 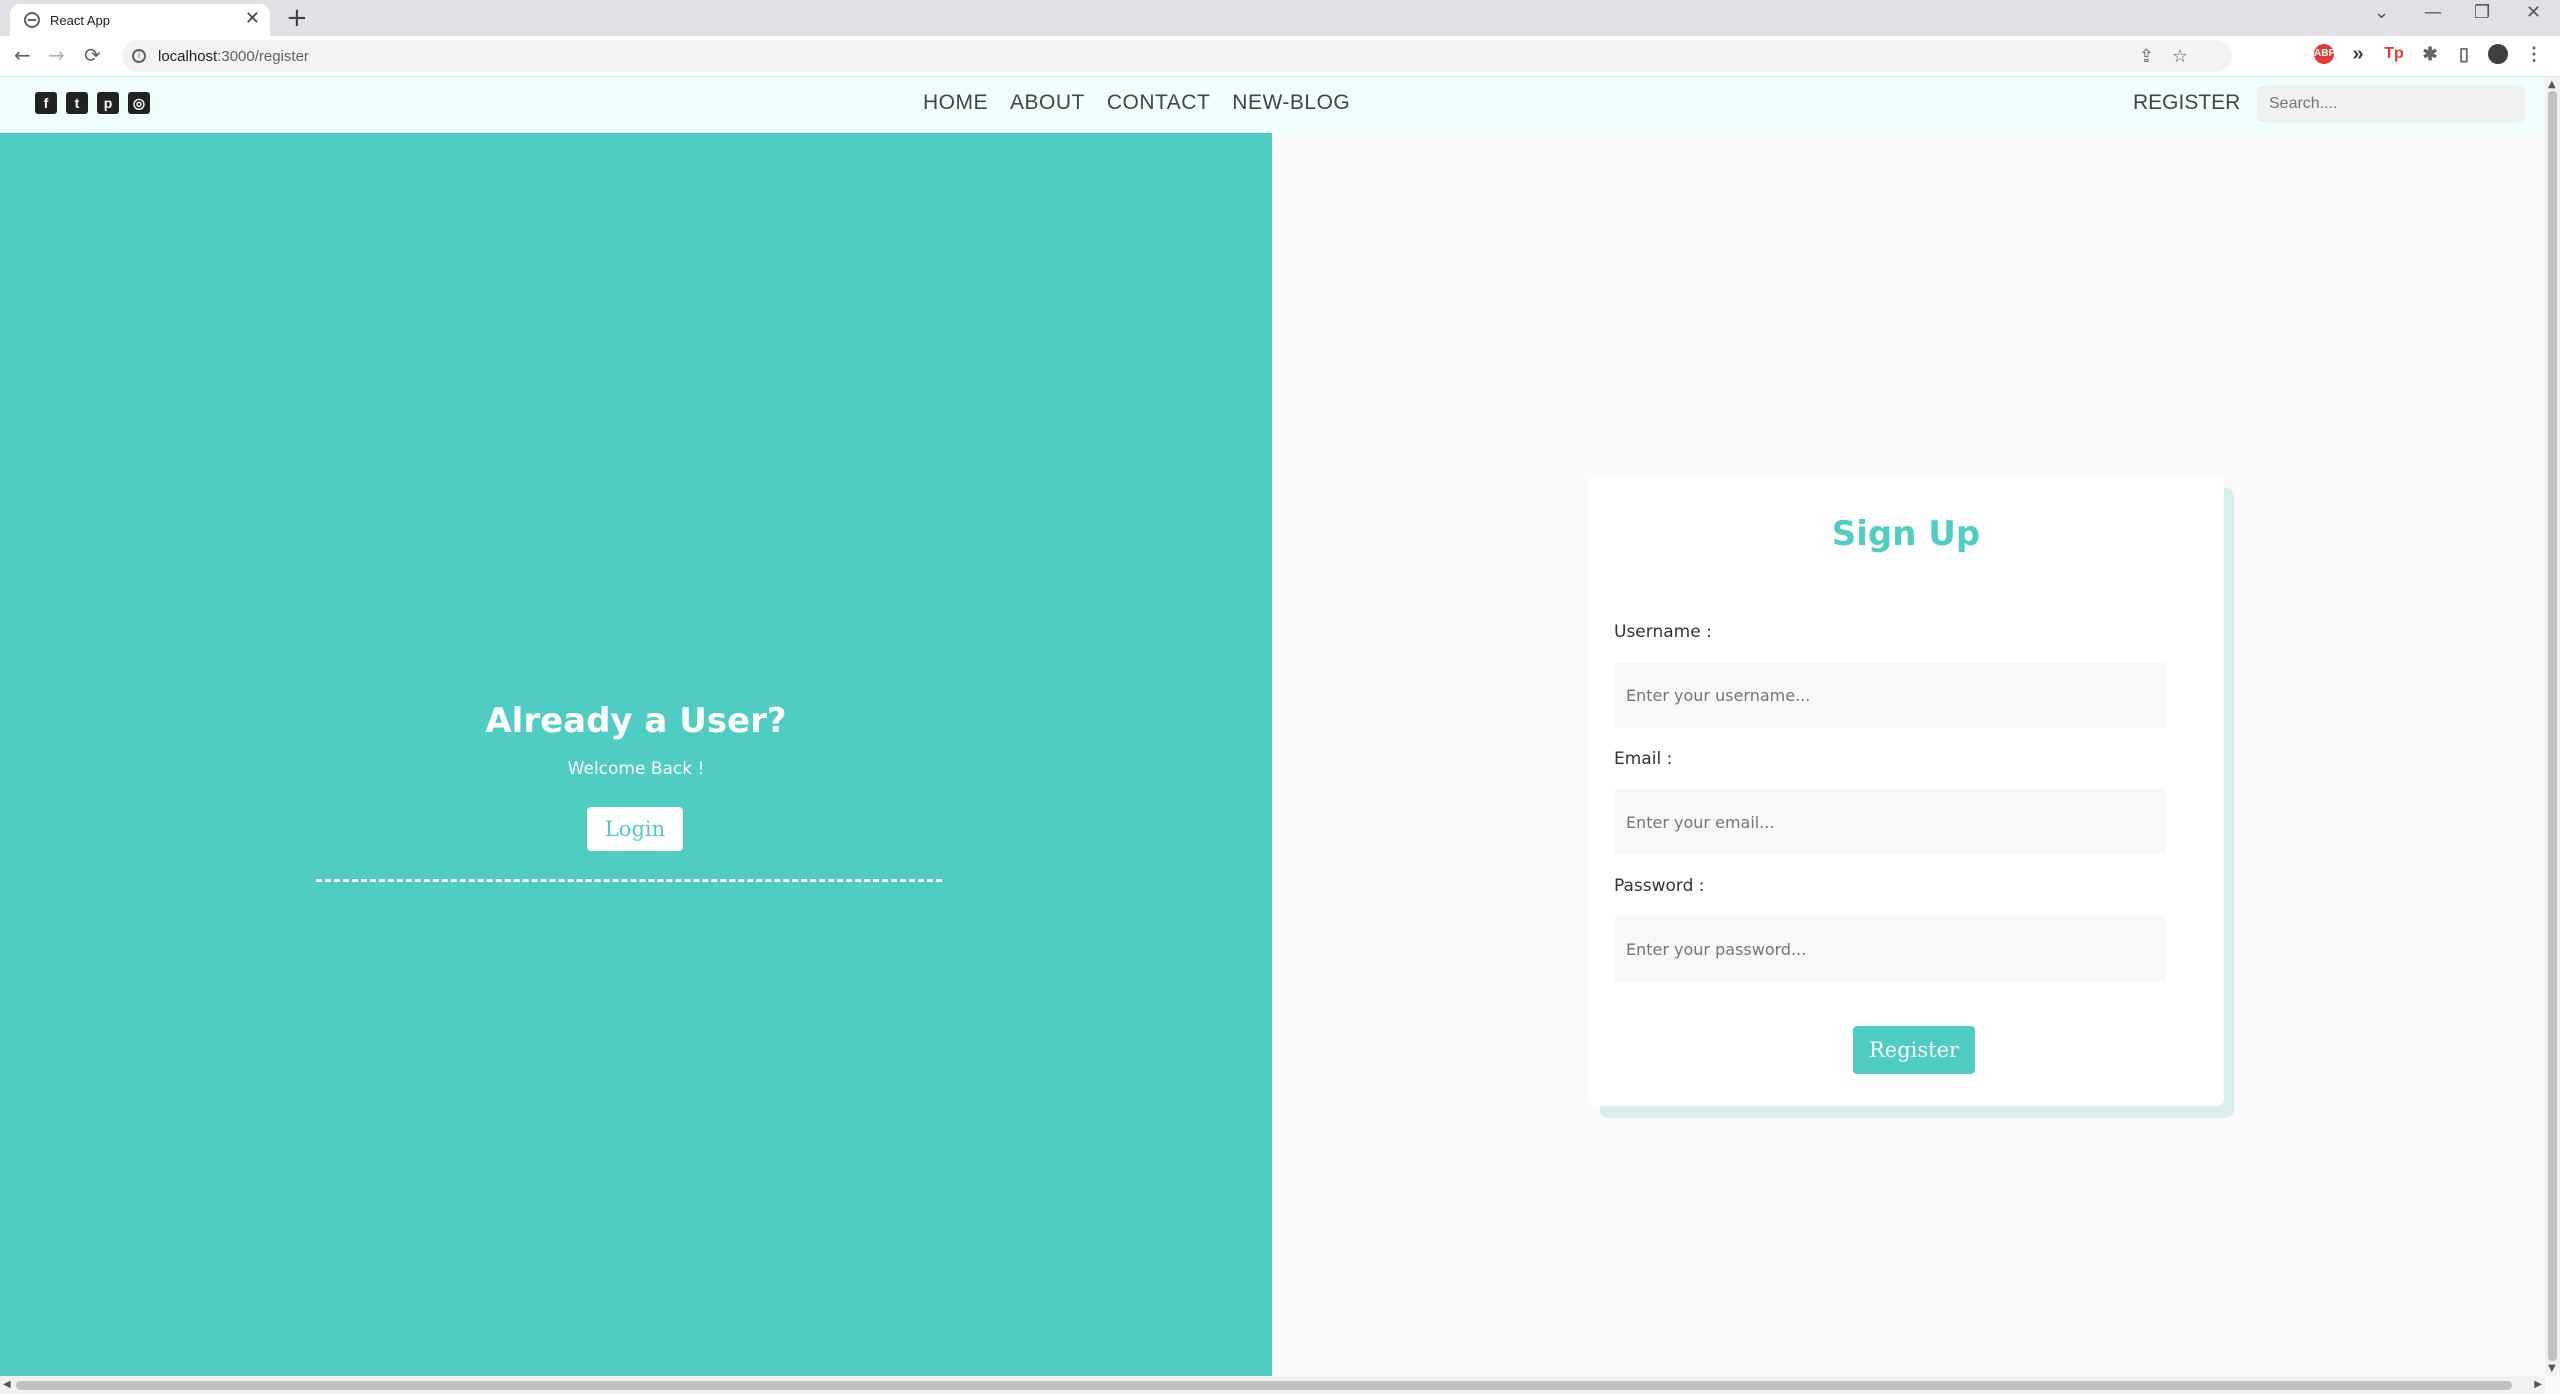 What do you see at coordinates (636, 721) in the screenshot?
I see `already-user-heading: Already a User?` at bounding box center [636, 721].